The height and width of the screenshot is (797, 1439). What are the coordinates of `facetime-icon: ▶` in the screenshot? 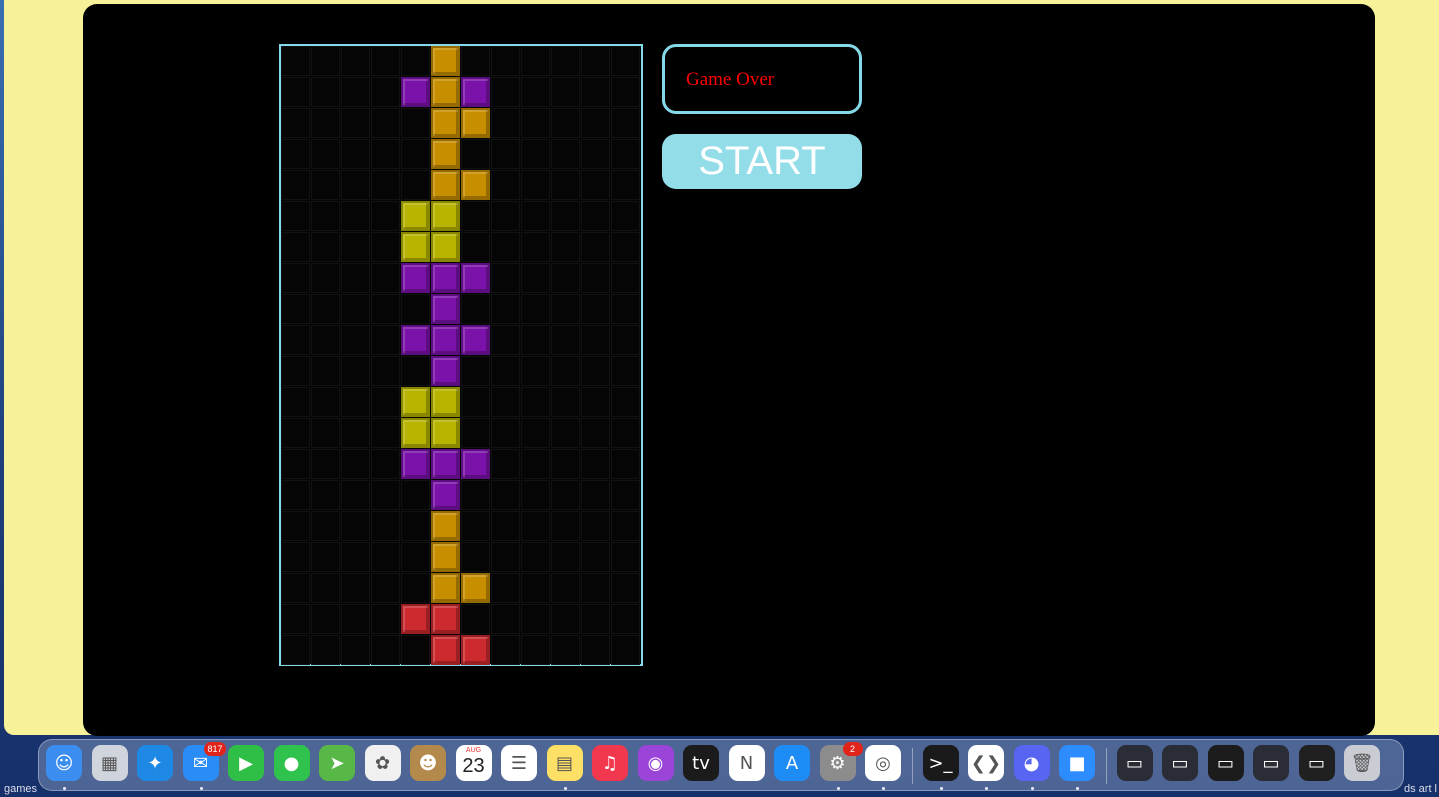 It's located at (246, 763).